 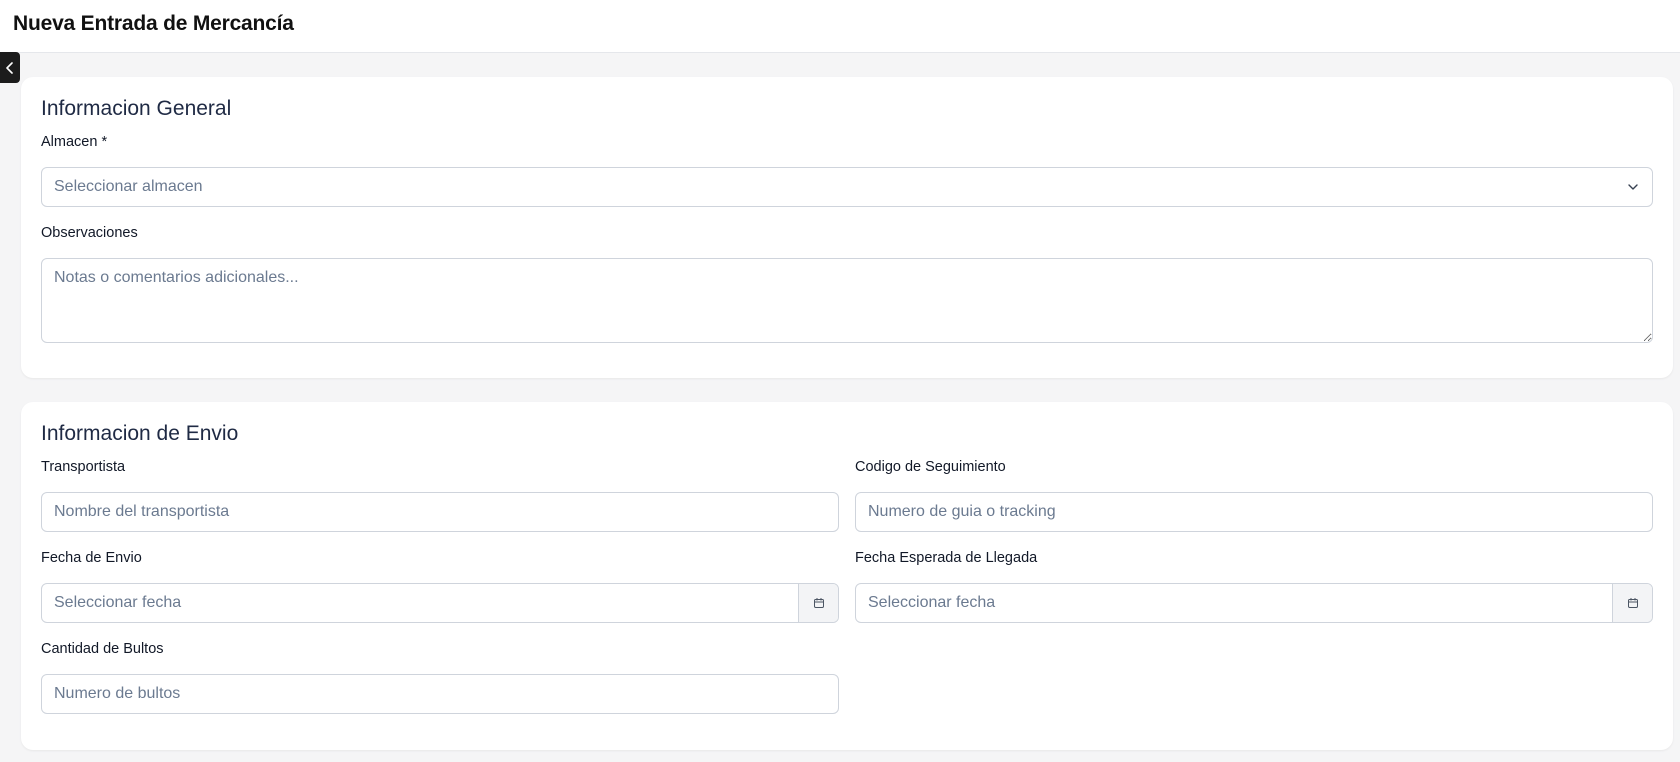 What do you see at coordinates (153, 23) in the screenshot?
I see `page-title: Nueva Entrada de Mercancía` at bounding box center [153, 23].